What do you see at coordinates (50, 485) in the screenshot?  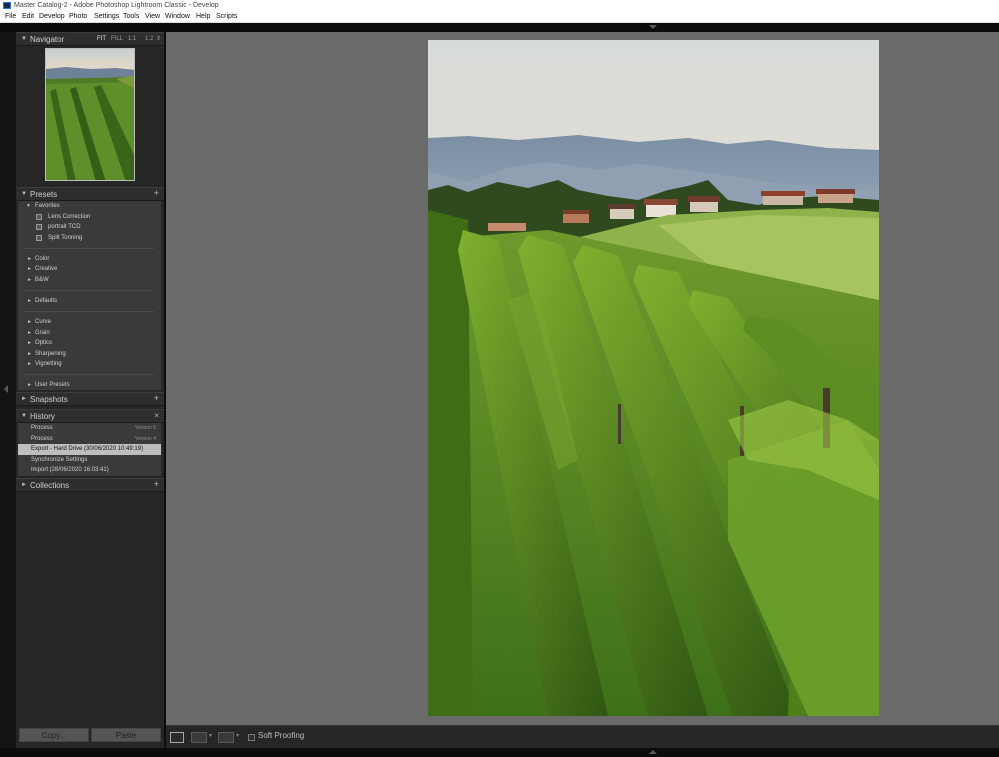 I see `collections-title: Collections` at bounding box center [50, 485].